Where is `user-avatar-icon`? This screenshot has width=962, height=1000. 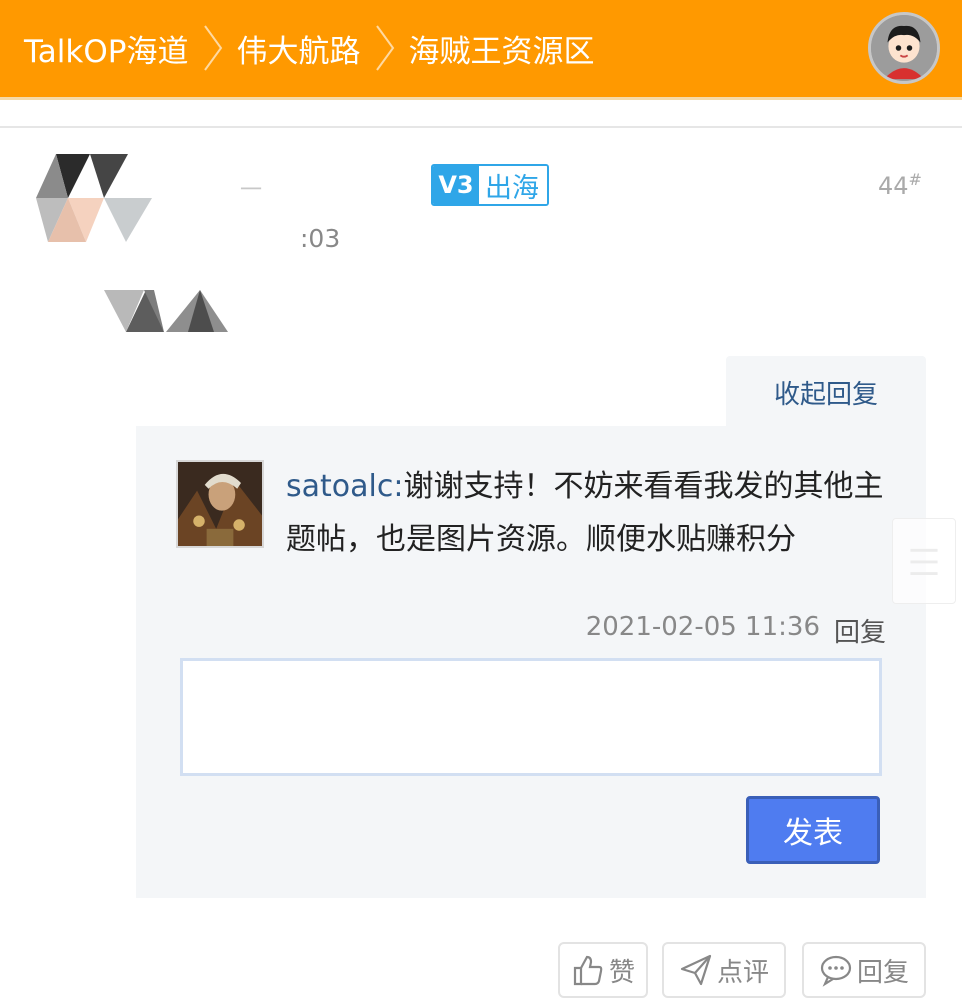 user-avatar-icon is located at coordinates (904, 48).